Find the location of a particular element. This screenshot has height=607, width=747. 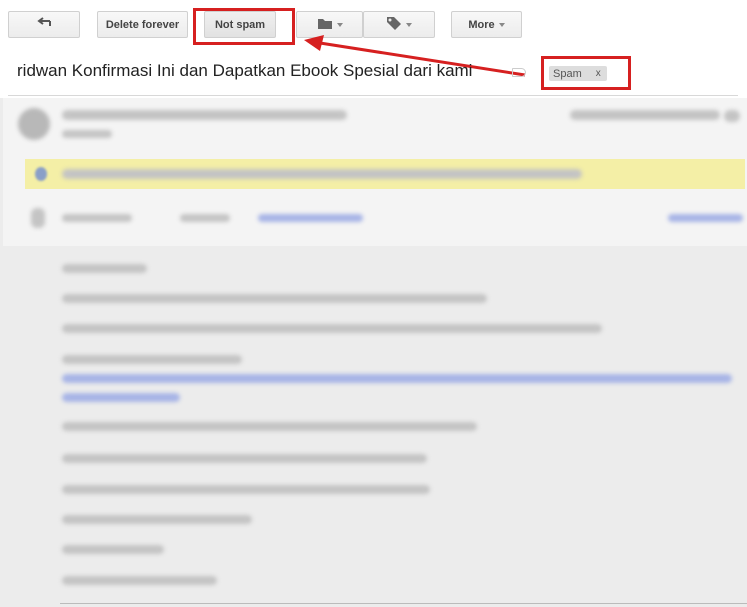

important-marker-icon is located at coordinates (519, 72).